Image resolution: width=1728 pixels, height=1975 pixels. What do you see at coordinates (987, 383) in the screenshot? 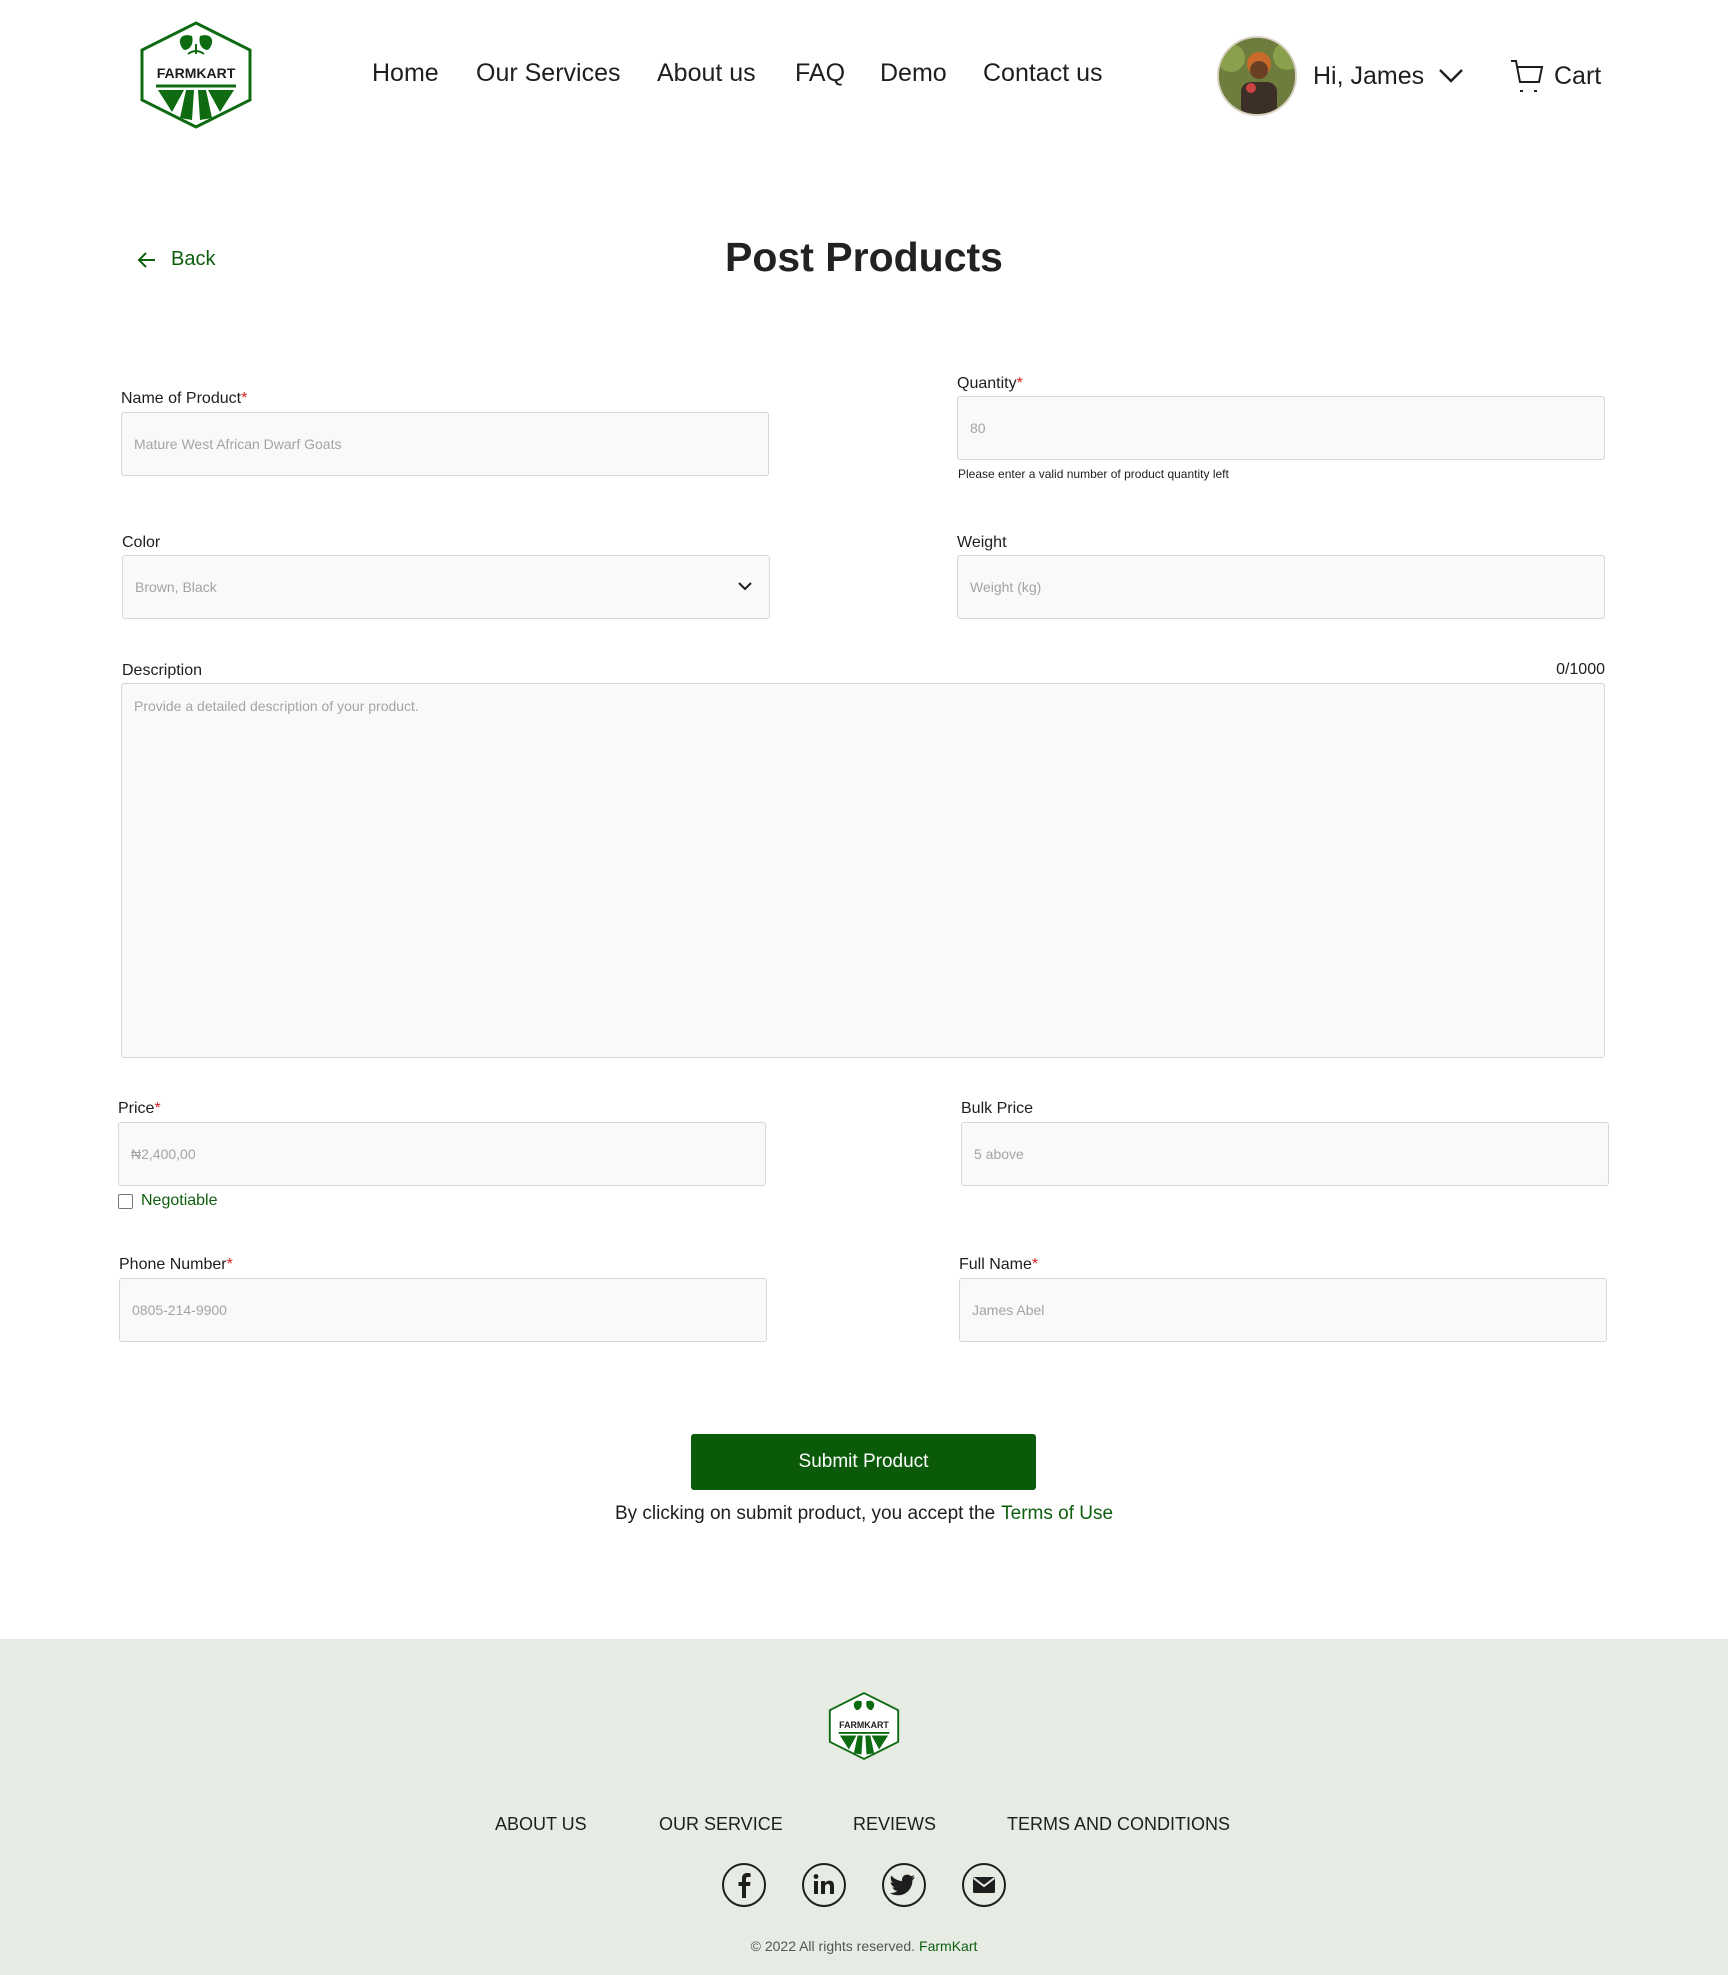
I see `quantity-label-text: Quantity` at bounding box center [987, 383].